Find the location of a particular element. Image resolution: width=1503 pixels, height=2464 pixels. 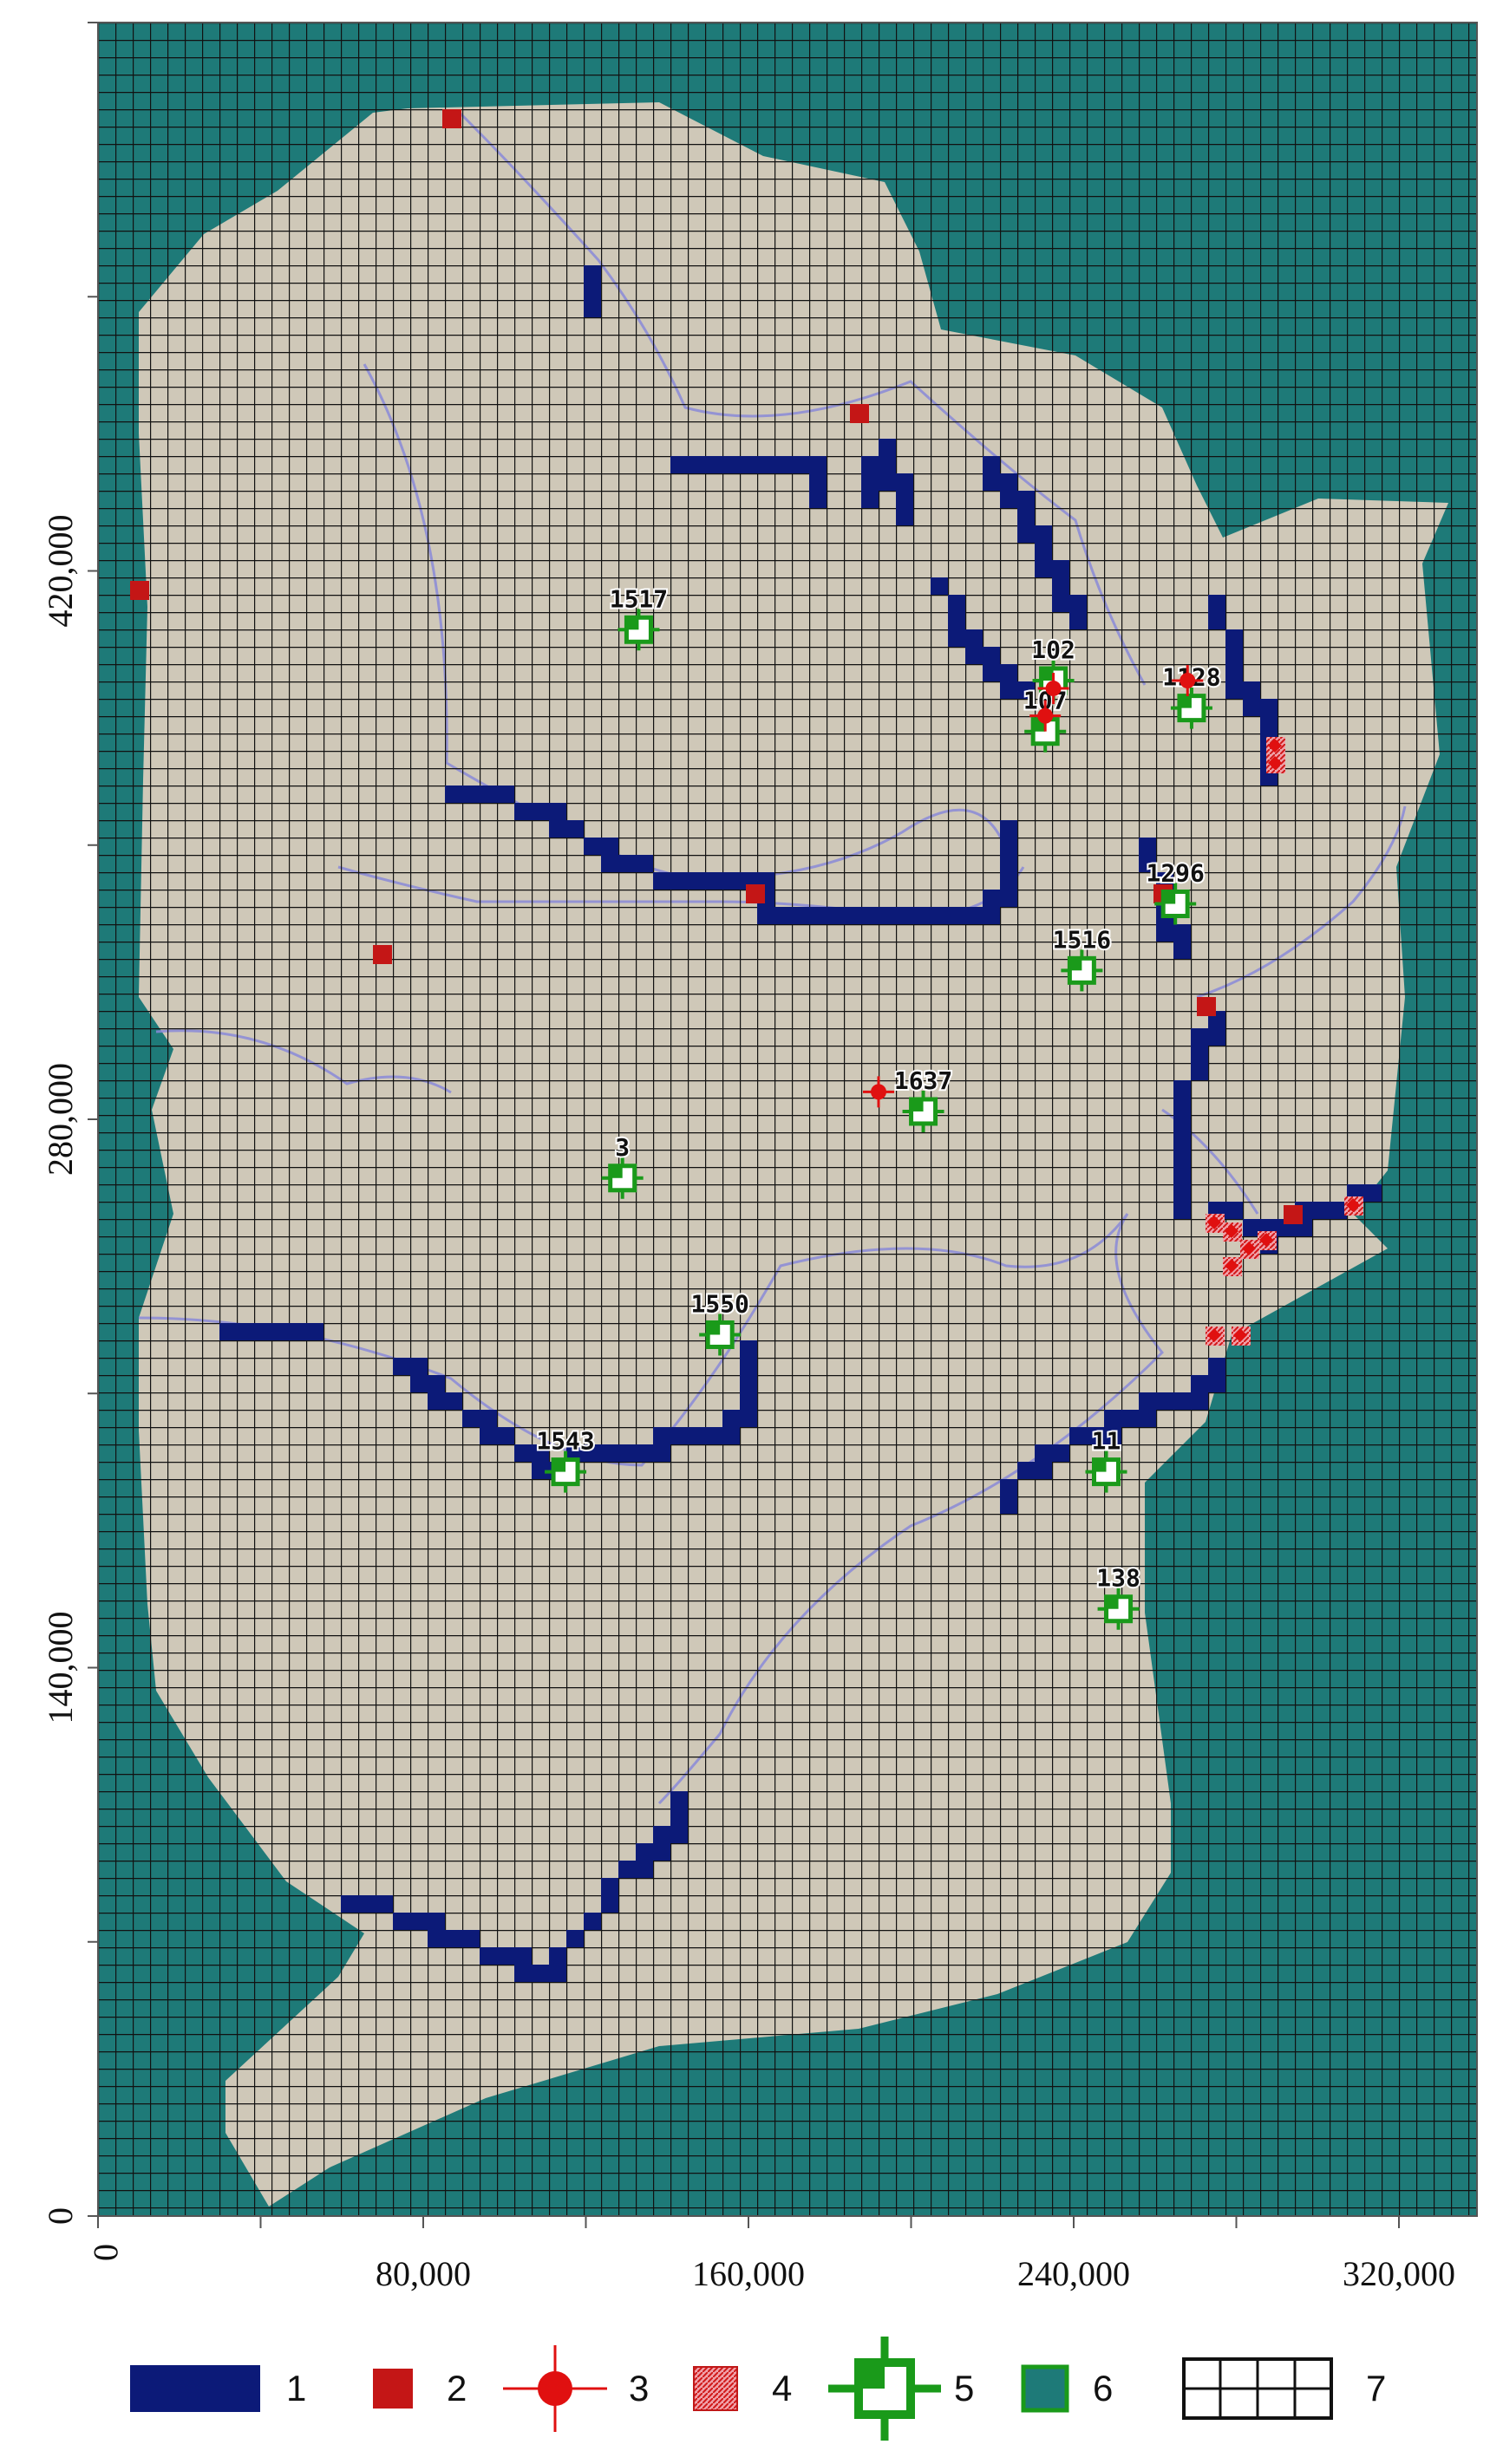

y-tick-label: 140,000 is located at coordinates (60, 1668).